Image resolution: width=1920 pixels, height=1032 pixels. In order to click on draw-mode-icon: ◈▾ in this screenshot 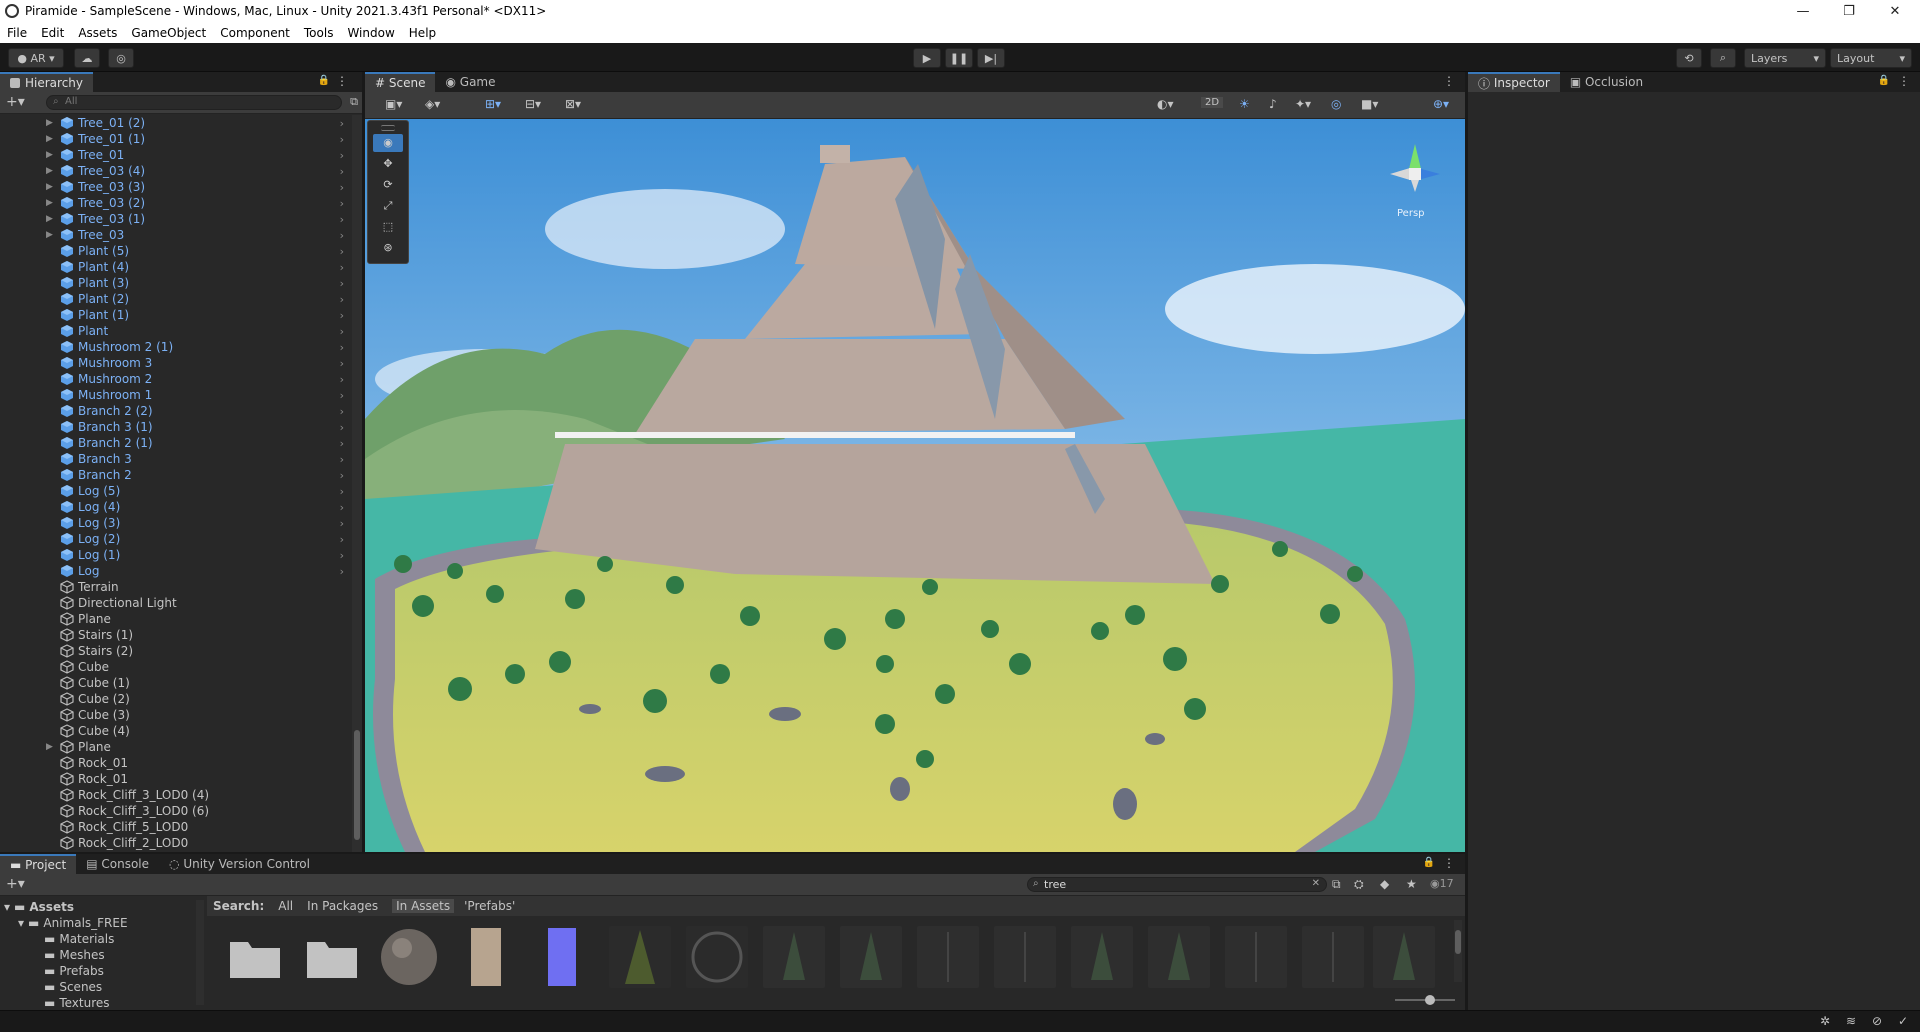, I will do `click(432, 104)`.